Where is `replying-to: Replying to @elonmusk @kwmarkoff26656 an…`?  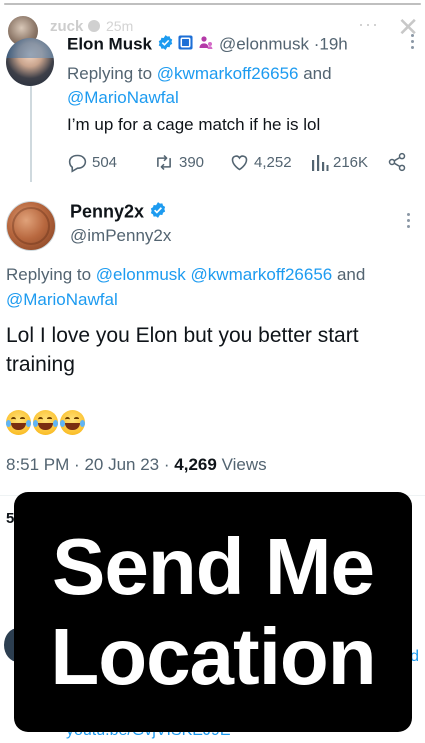 replying-to: Replying to @elonmusk @kwmarkoff26656 an… is located at coordinates (208, 287).